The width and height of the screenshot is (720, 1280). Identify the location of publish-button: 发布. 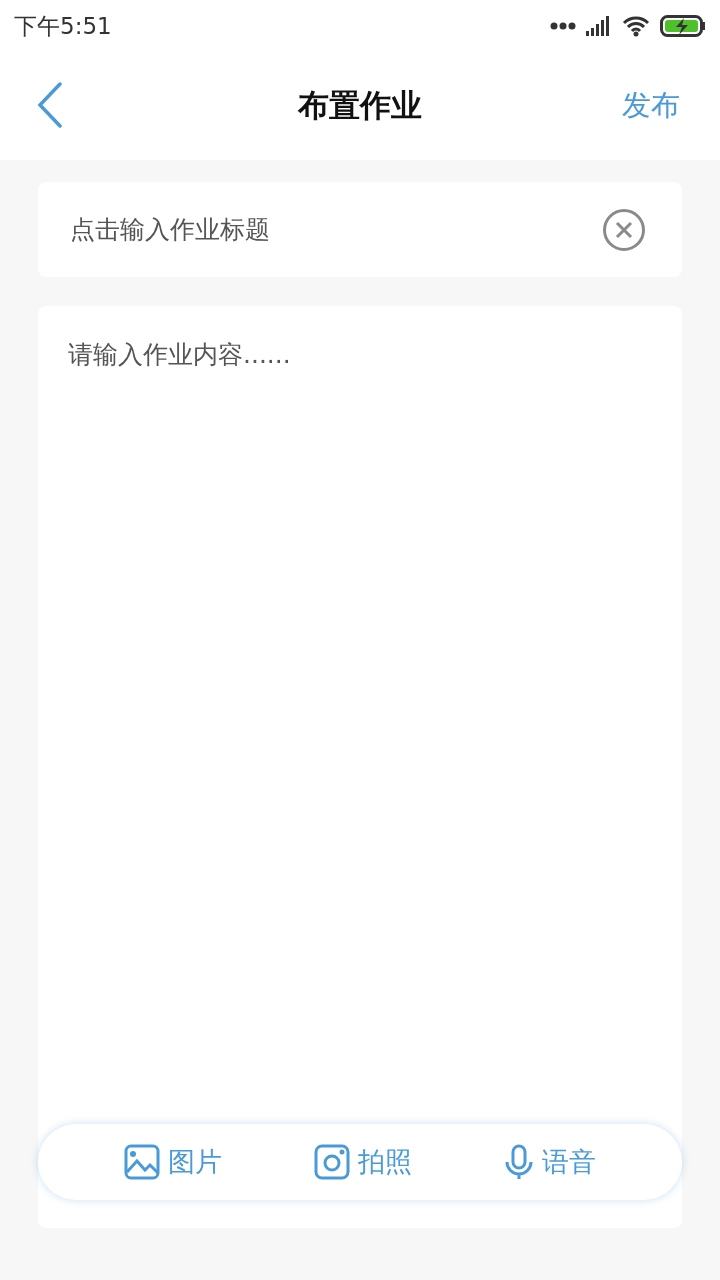
(651, 106).